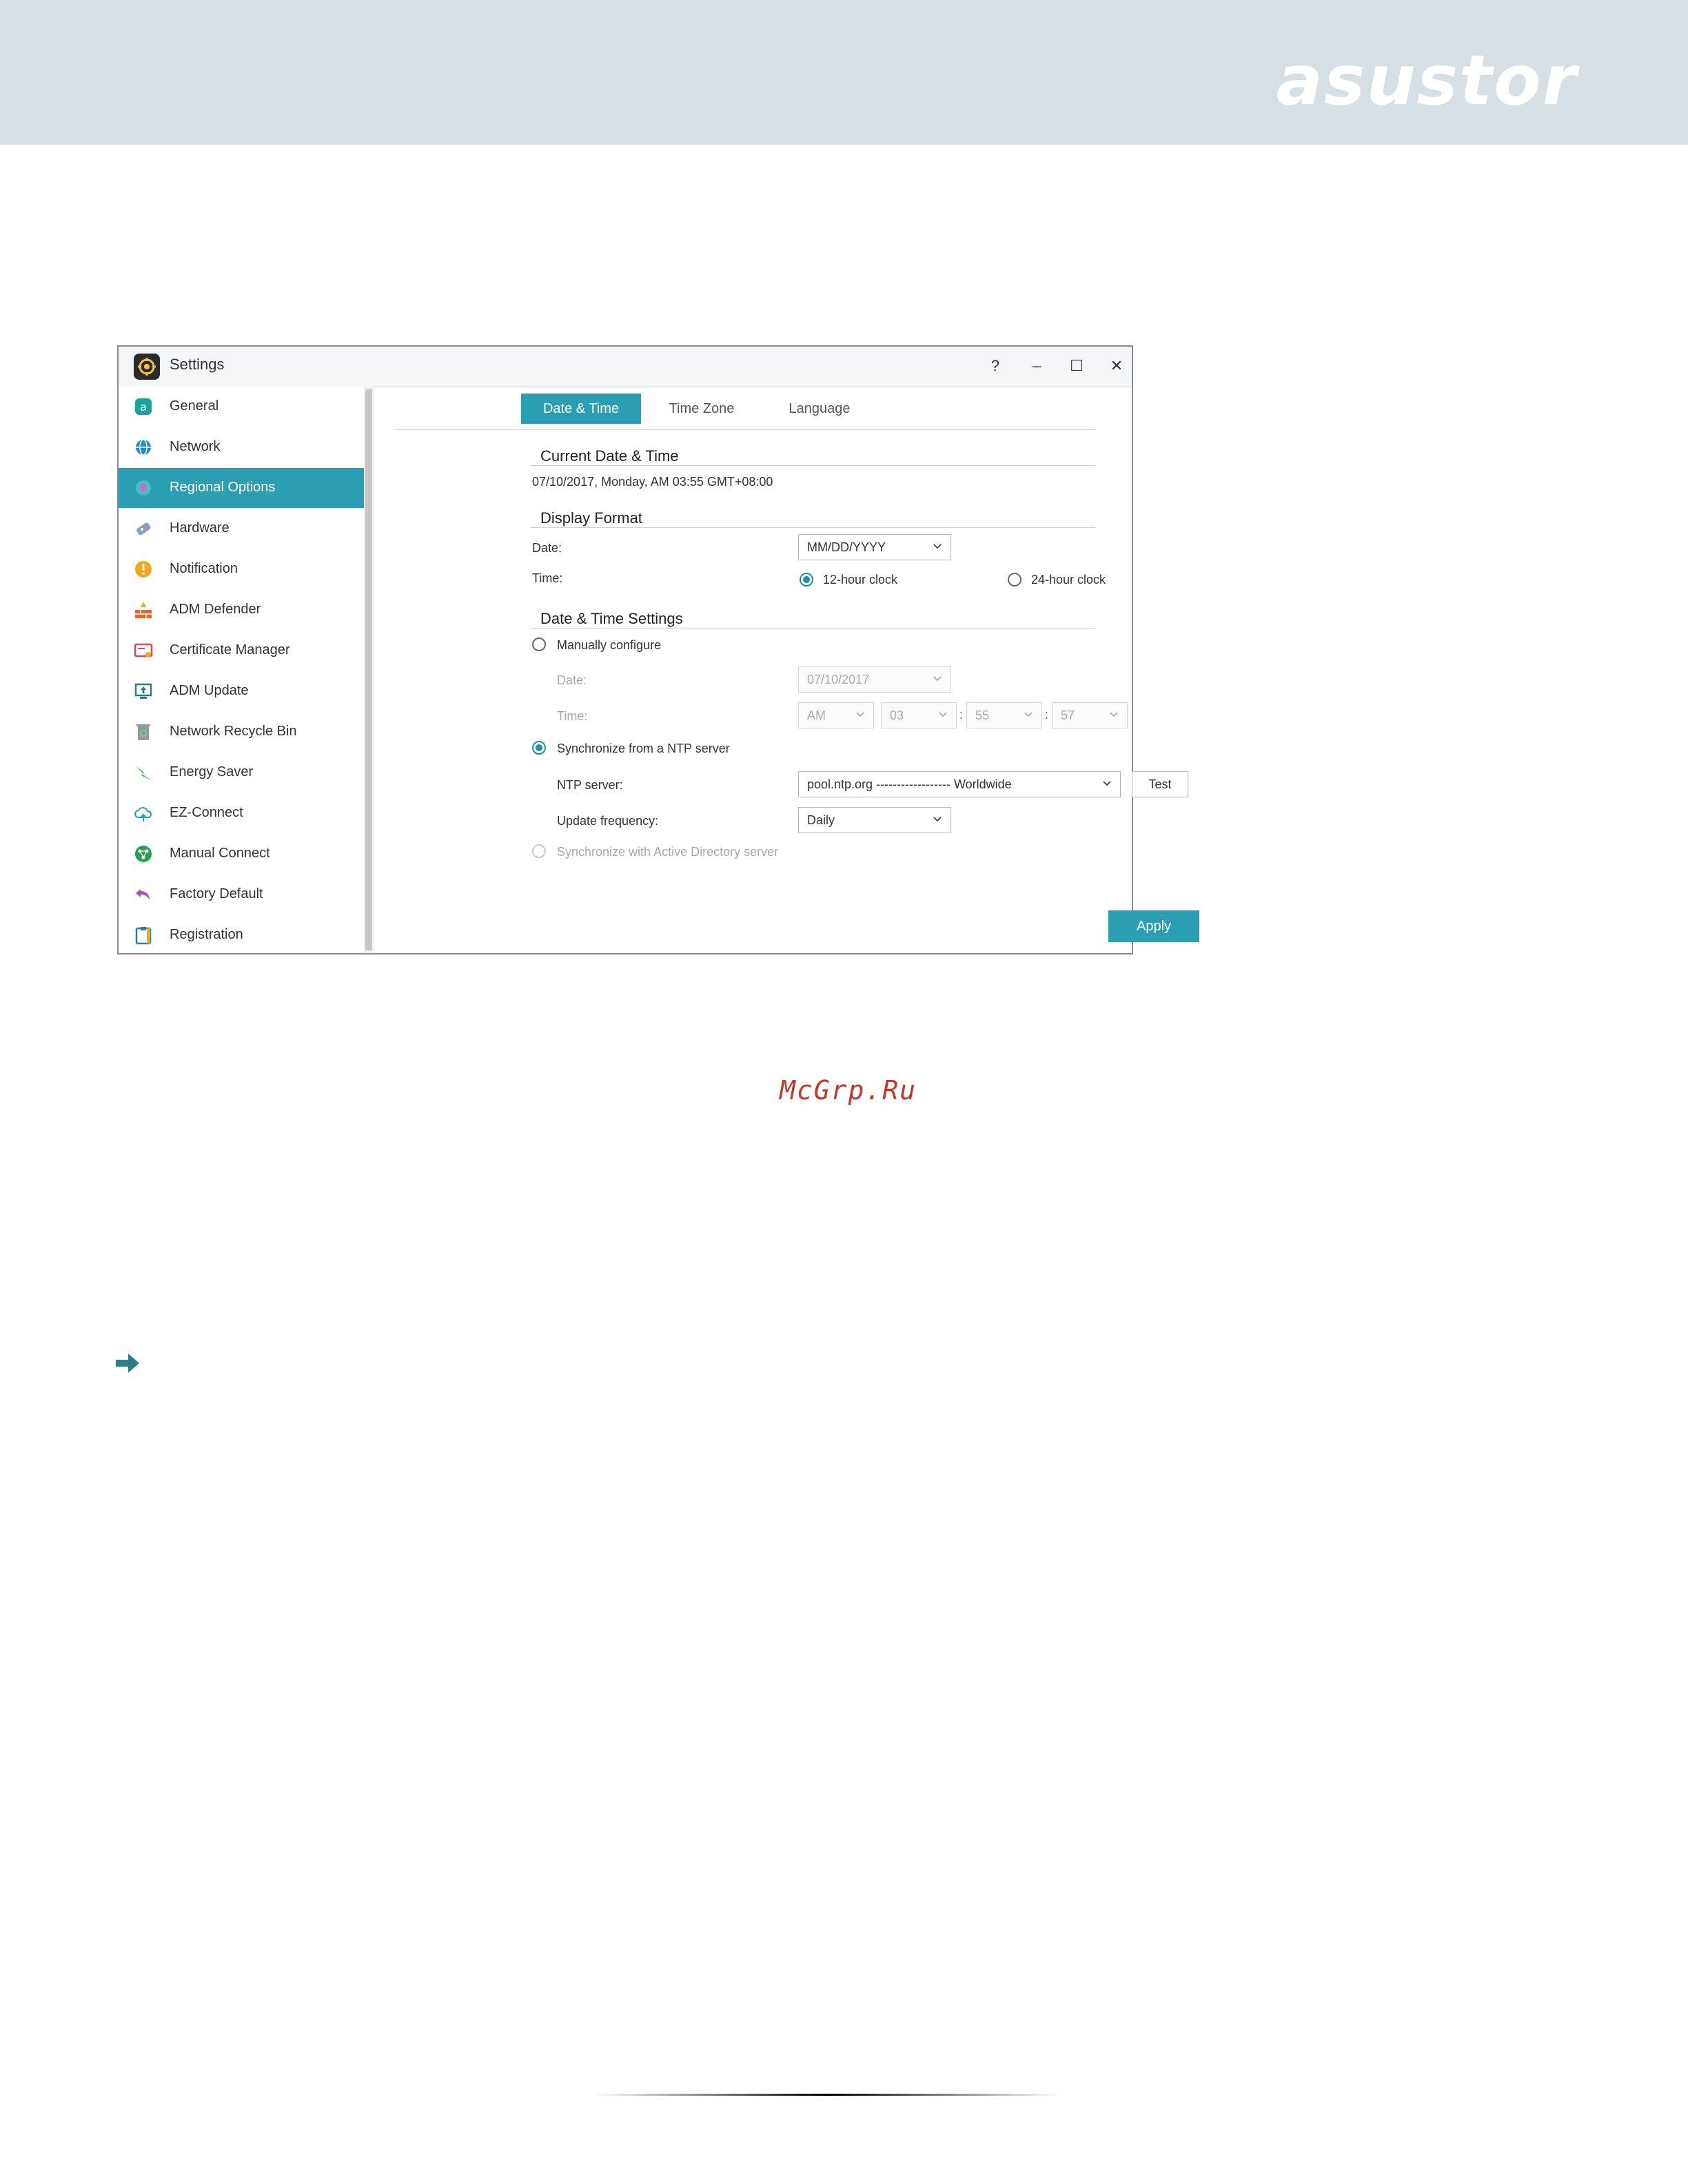 This screenshot has width=1688, height=2184. What do you see at coordinates (919, 715) in the screenshot?
I see `hour-dropdown: 03` at bounding box center [919, 715].